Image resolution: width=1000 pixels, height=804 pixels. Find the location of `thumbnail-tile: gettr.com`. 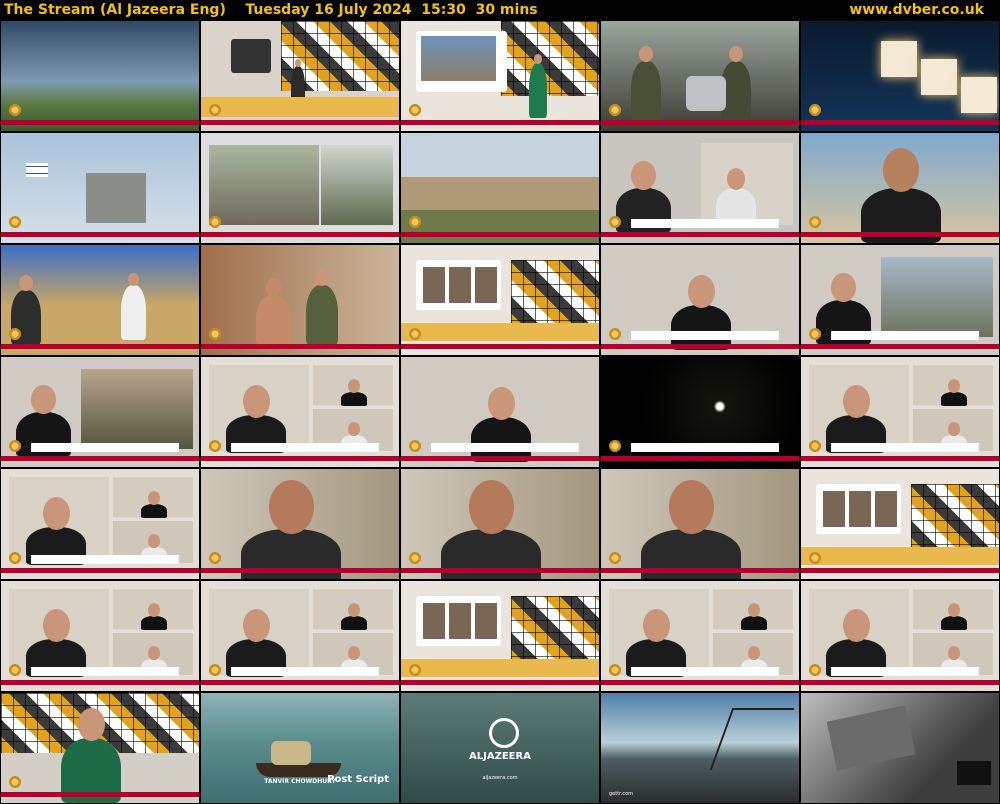

thumbnail-tile: gettr.com is located at coordinates (700, 748).